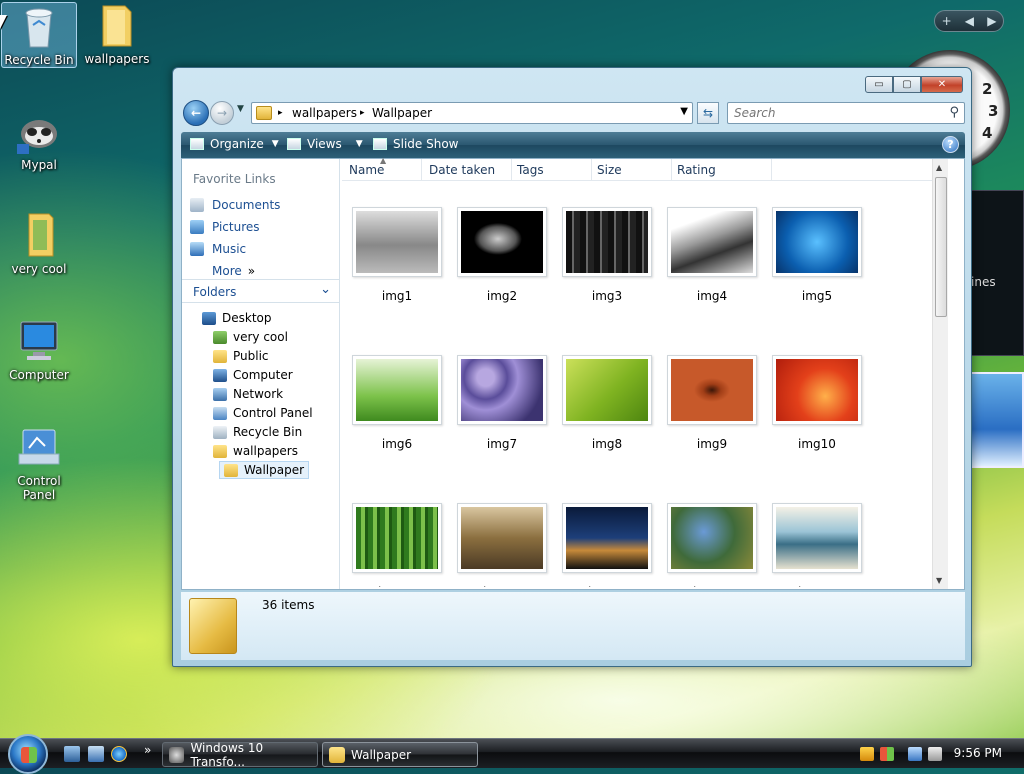 This screenshot has height=774, width=1024. I want to click on file-name: img4, so click(712, 296).